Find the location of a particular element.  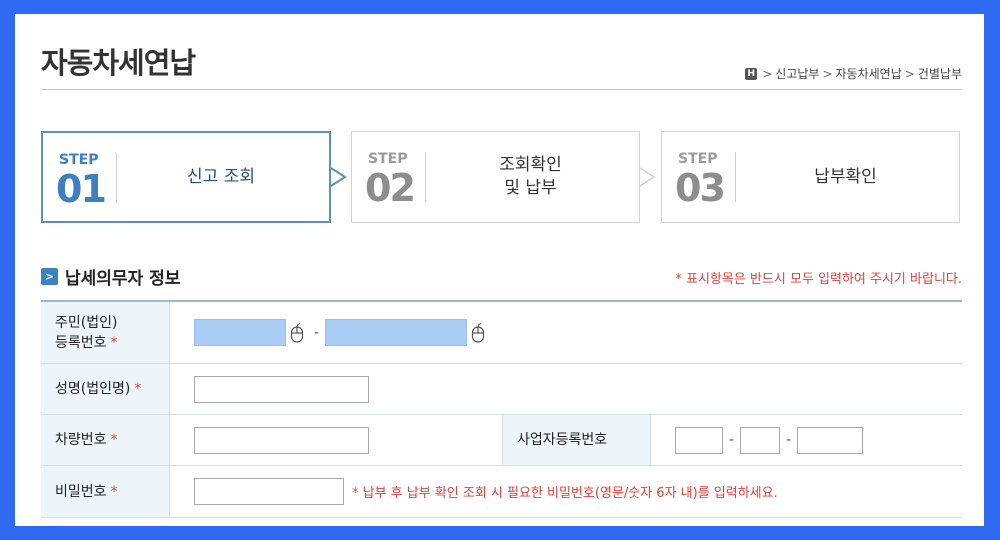

breadcrumb-item-report-payment: 신고납부 is located at coordinates (797, 73).